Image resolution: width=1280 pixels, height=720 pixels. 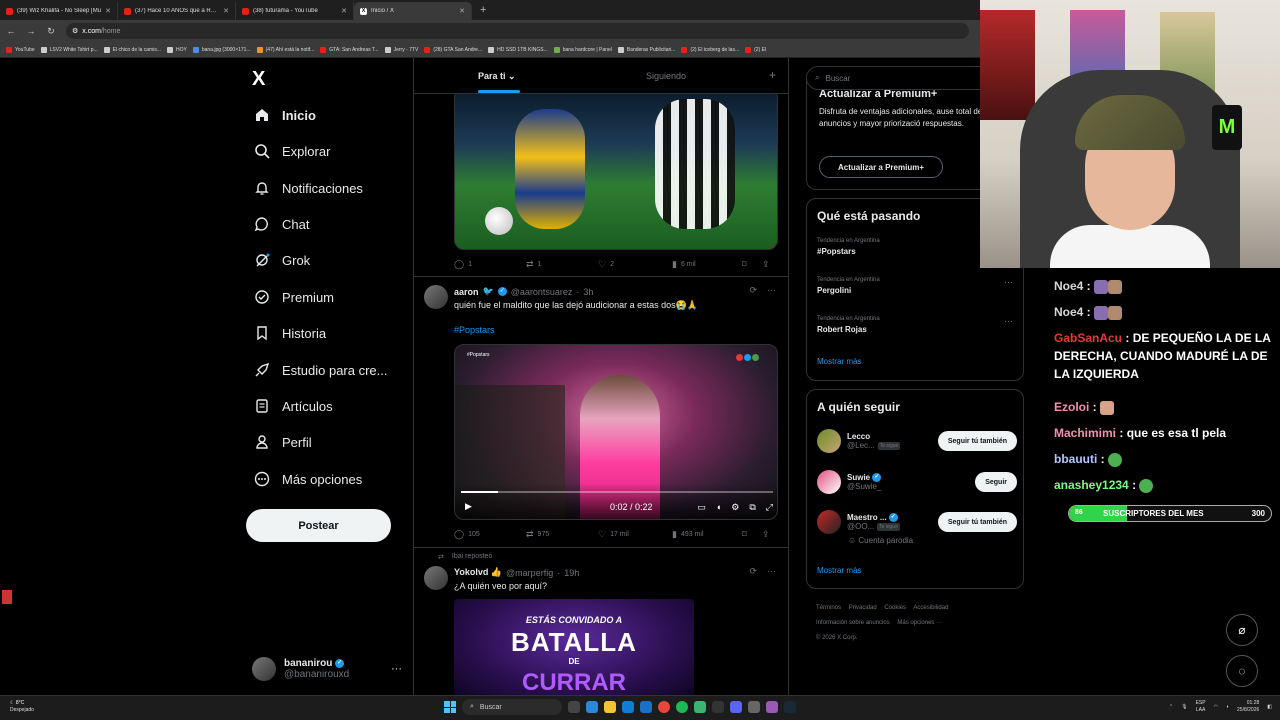 I want to click on sidebar-item-notificaciones: Notificaciones, so click(x=308, y=188).